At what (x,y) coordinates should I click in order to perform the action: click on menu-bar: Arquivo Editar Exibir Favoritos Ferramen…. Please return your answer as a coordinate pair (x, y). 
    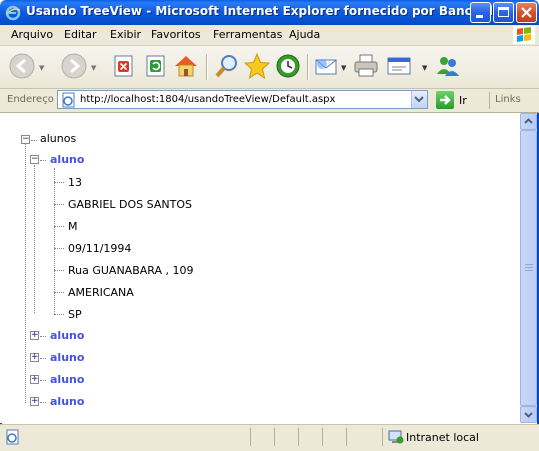
    Looking at the image, I should click on (269, 35).